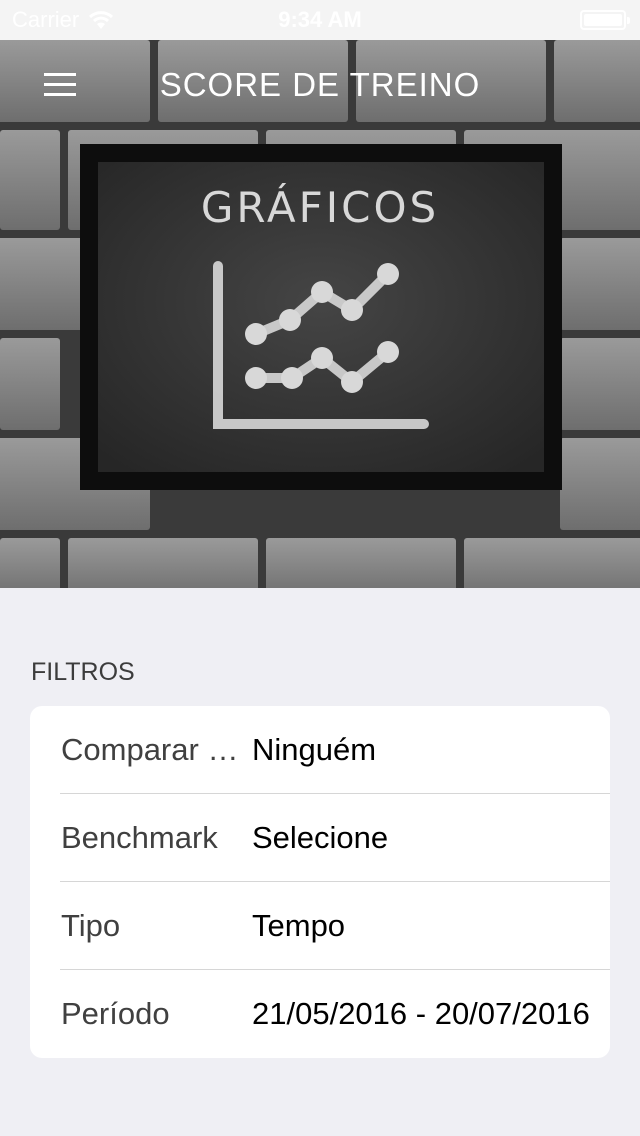  Describe the element at coordinates (139, 837) in the screenshot. I see `filter-label: Benchmark` at that location.